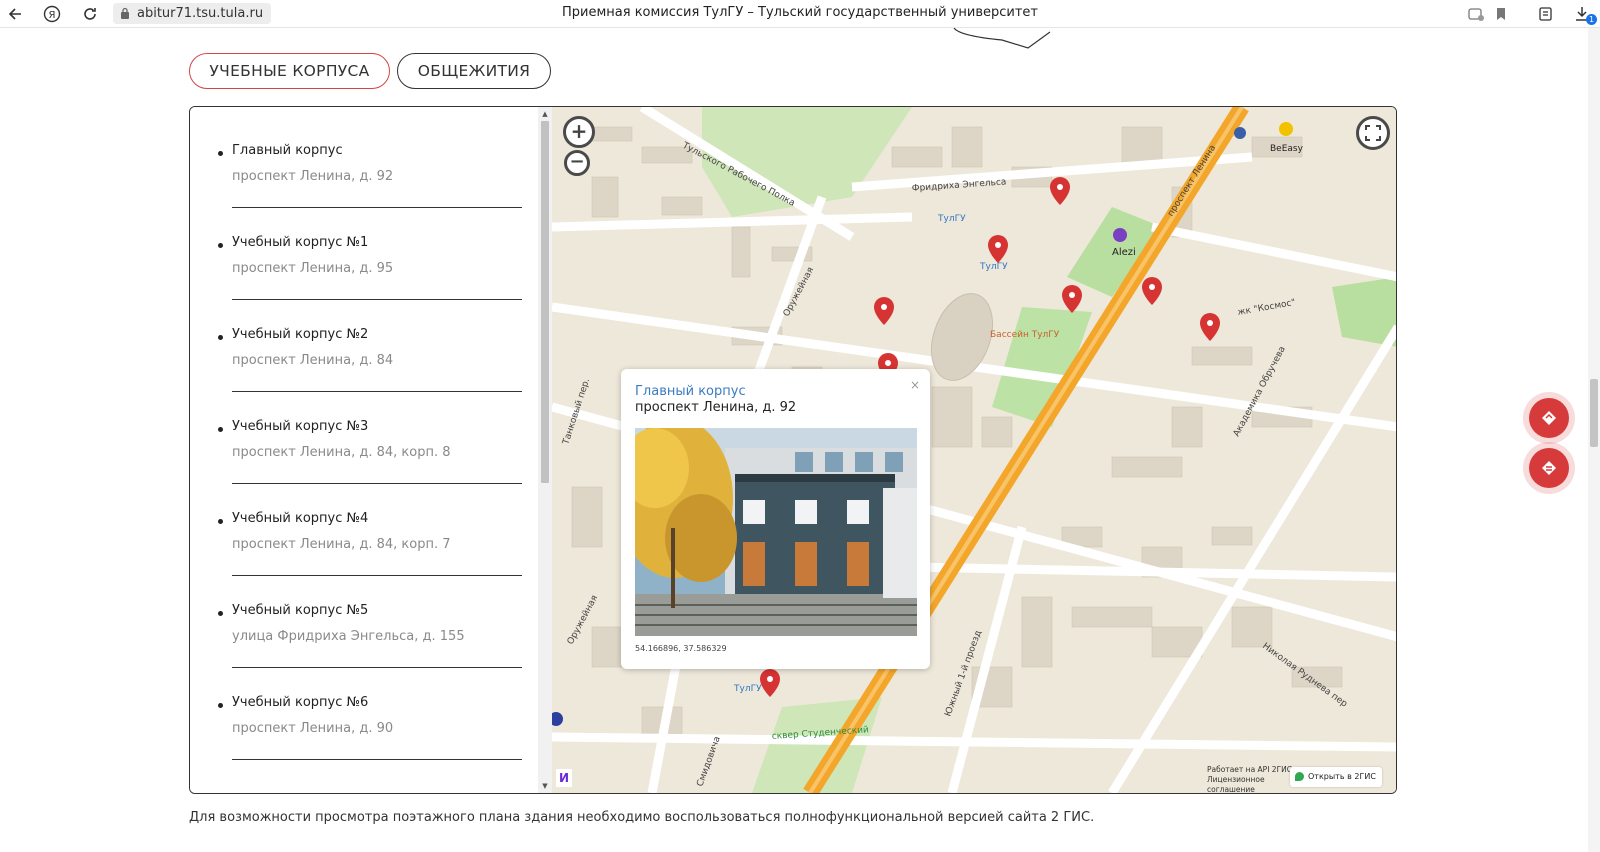  Describe the element at coordinates (348, 636) in the screenshot. I see `building-address: улица Фридриха Энгельса, д. 155` at that location.